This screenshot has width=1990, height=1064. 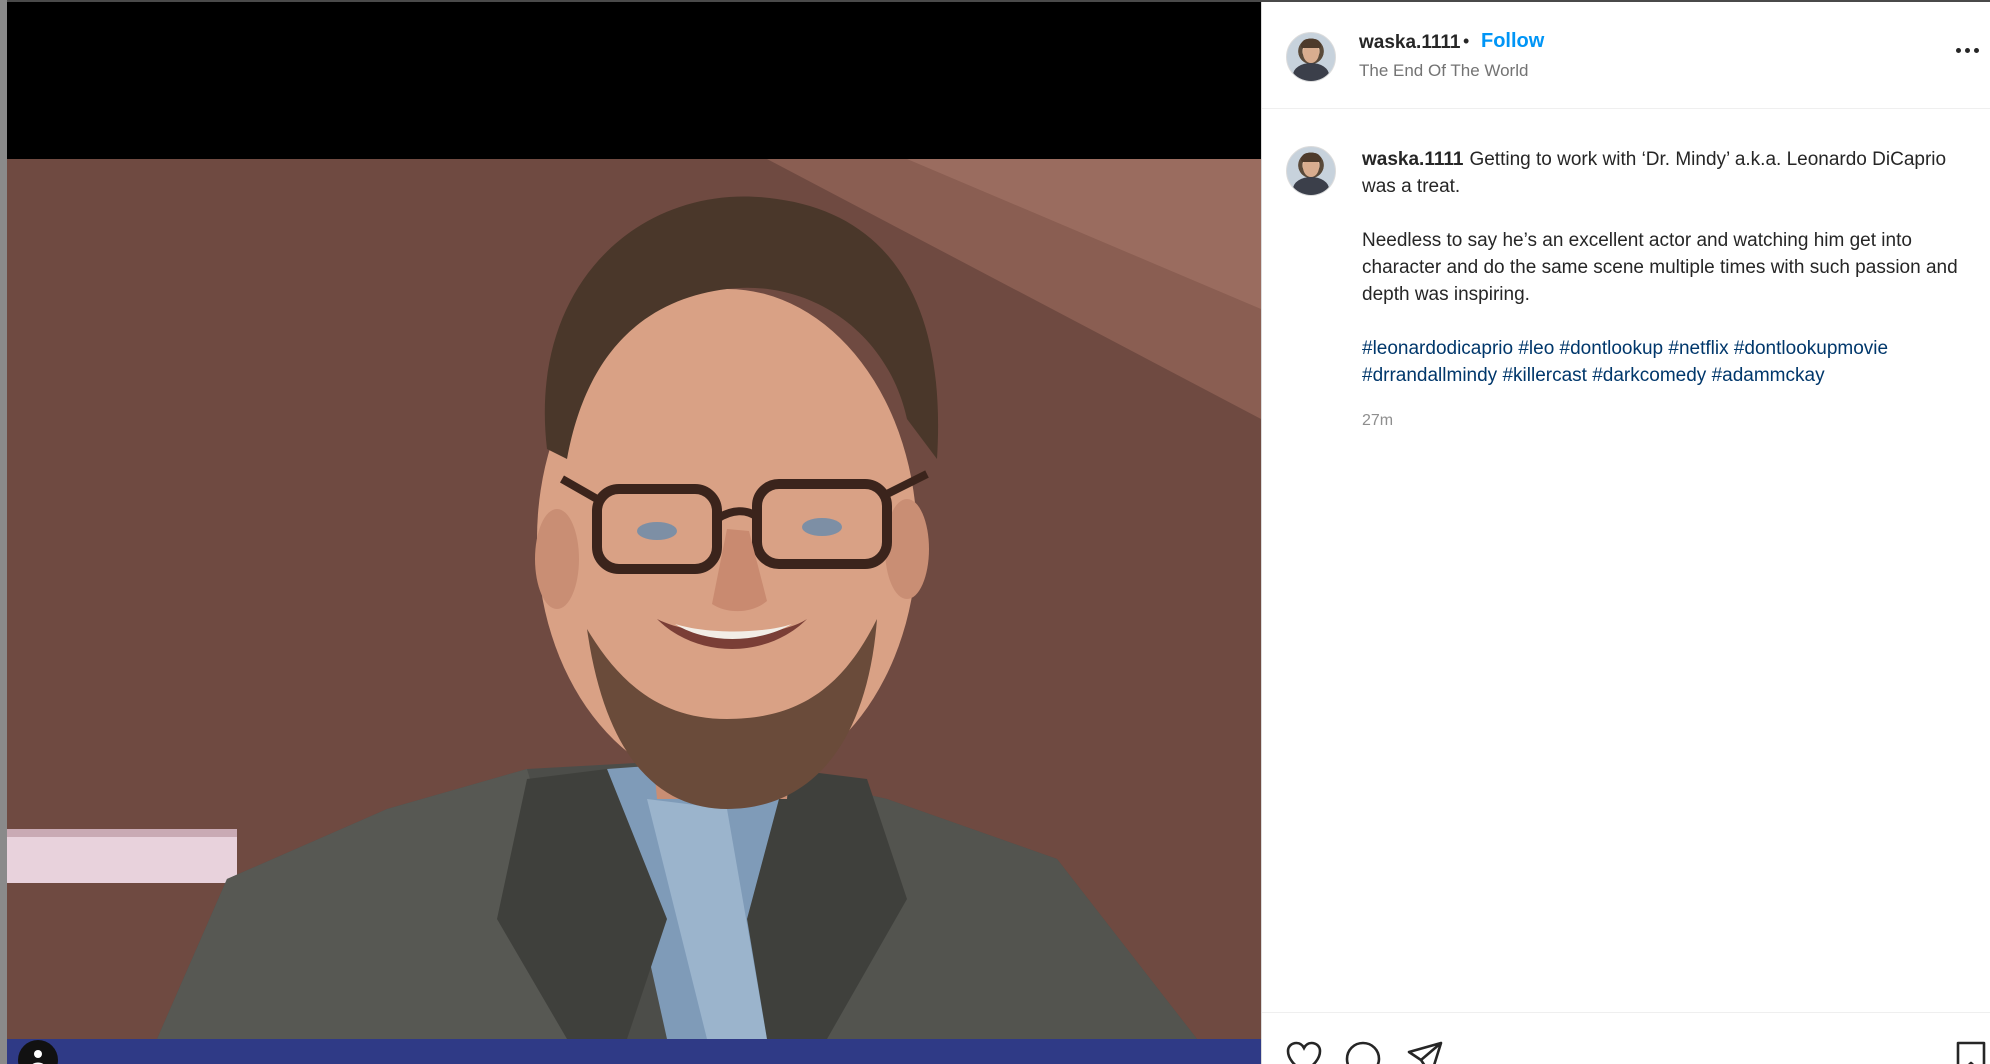 What do you see at coordinates (1437, 348) in the screenshot?
I see `hashtag-link: #leonardodicaprio` at bounding box center [1437, 348].